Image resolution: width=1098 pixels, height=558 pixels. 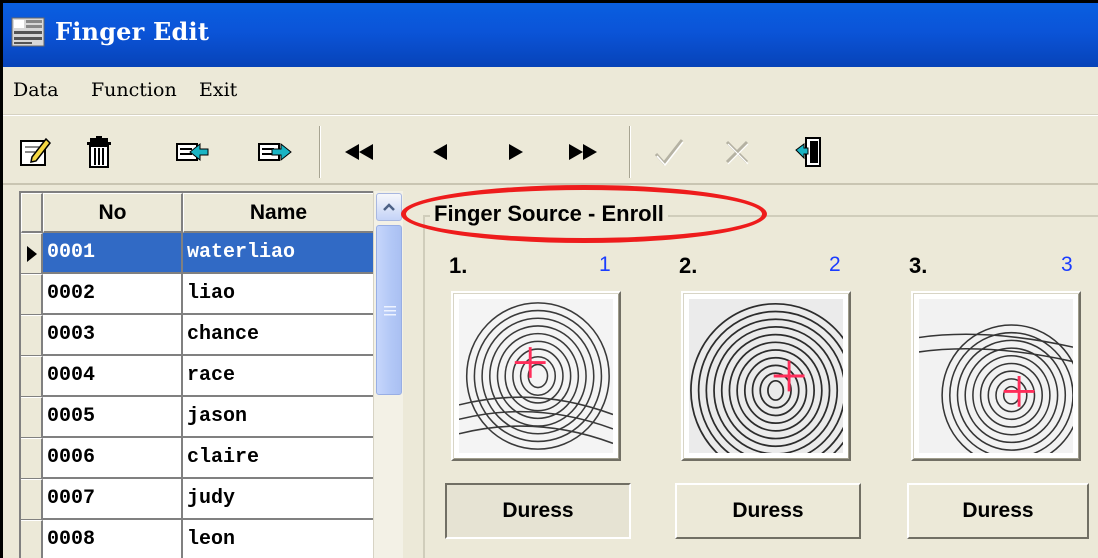 I want to click on current-row-arrow-icon, so click(x=32, y=254).